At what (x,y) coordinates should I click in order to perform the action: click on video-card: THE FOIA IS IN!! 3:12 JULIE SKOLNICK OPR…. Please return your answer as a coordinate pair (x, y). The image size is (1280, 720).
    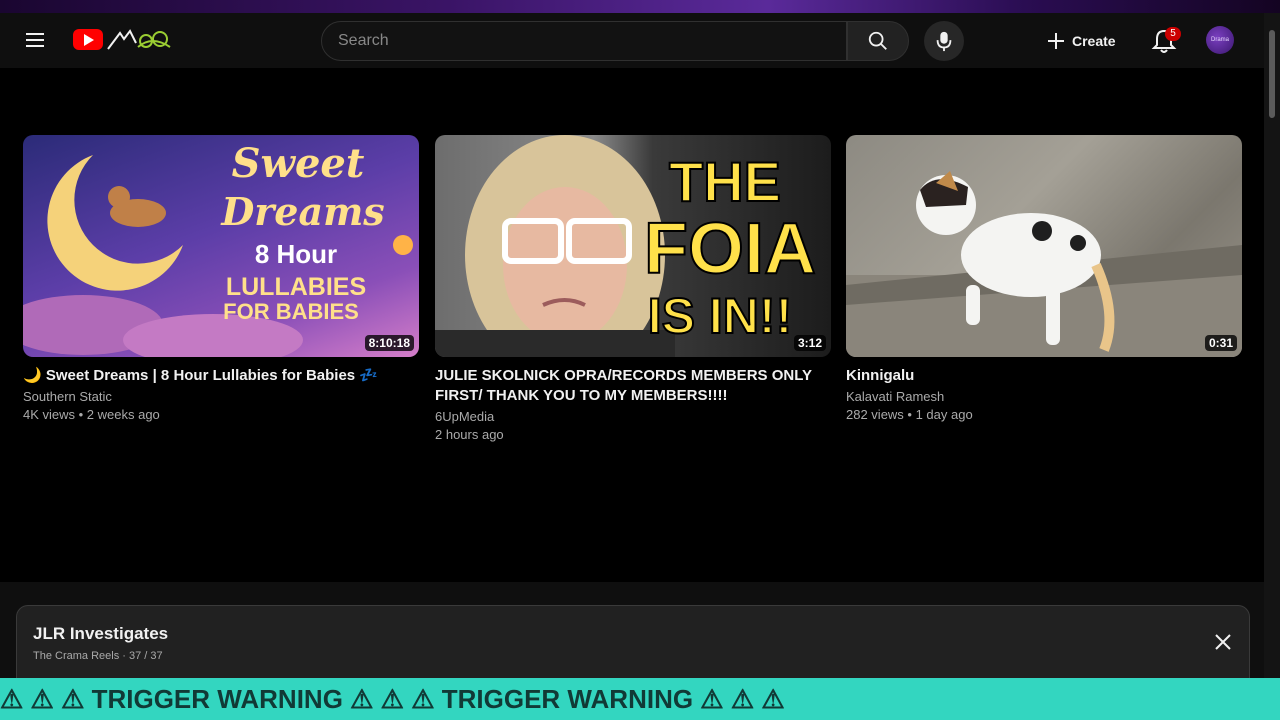
    Looking at the image, I should click on (633, 289).